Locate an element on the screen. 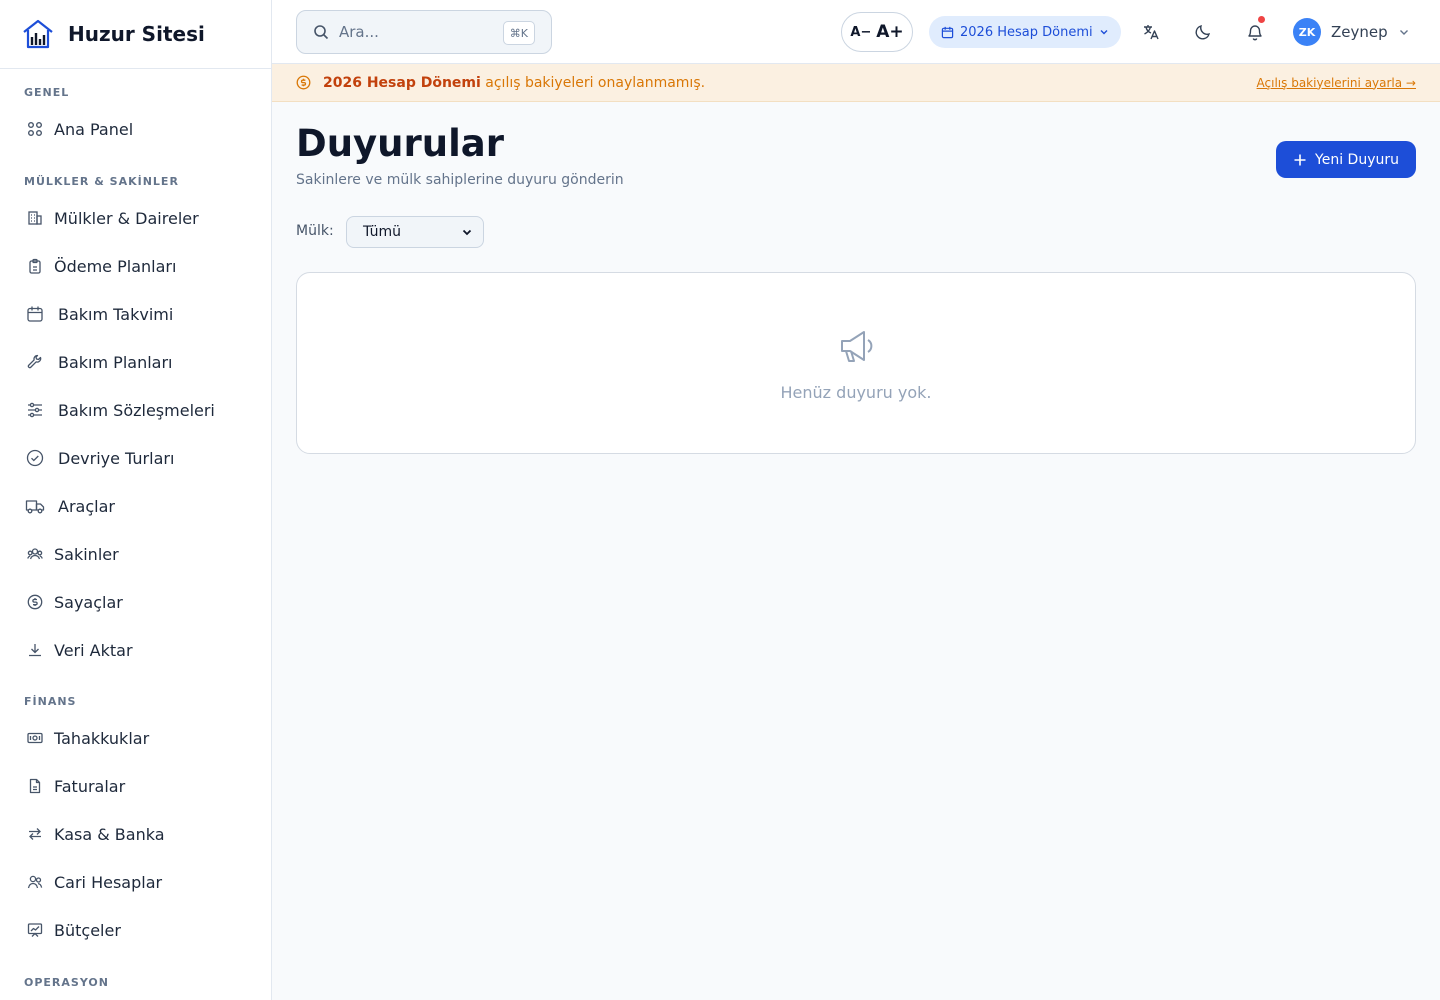 This screenshot has height=1000, width=1440. section-title-mulkler: MÜLKLER & SAKİNLER is located at coordinates (101, 181).